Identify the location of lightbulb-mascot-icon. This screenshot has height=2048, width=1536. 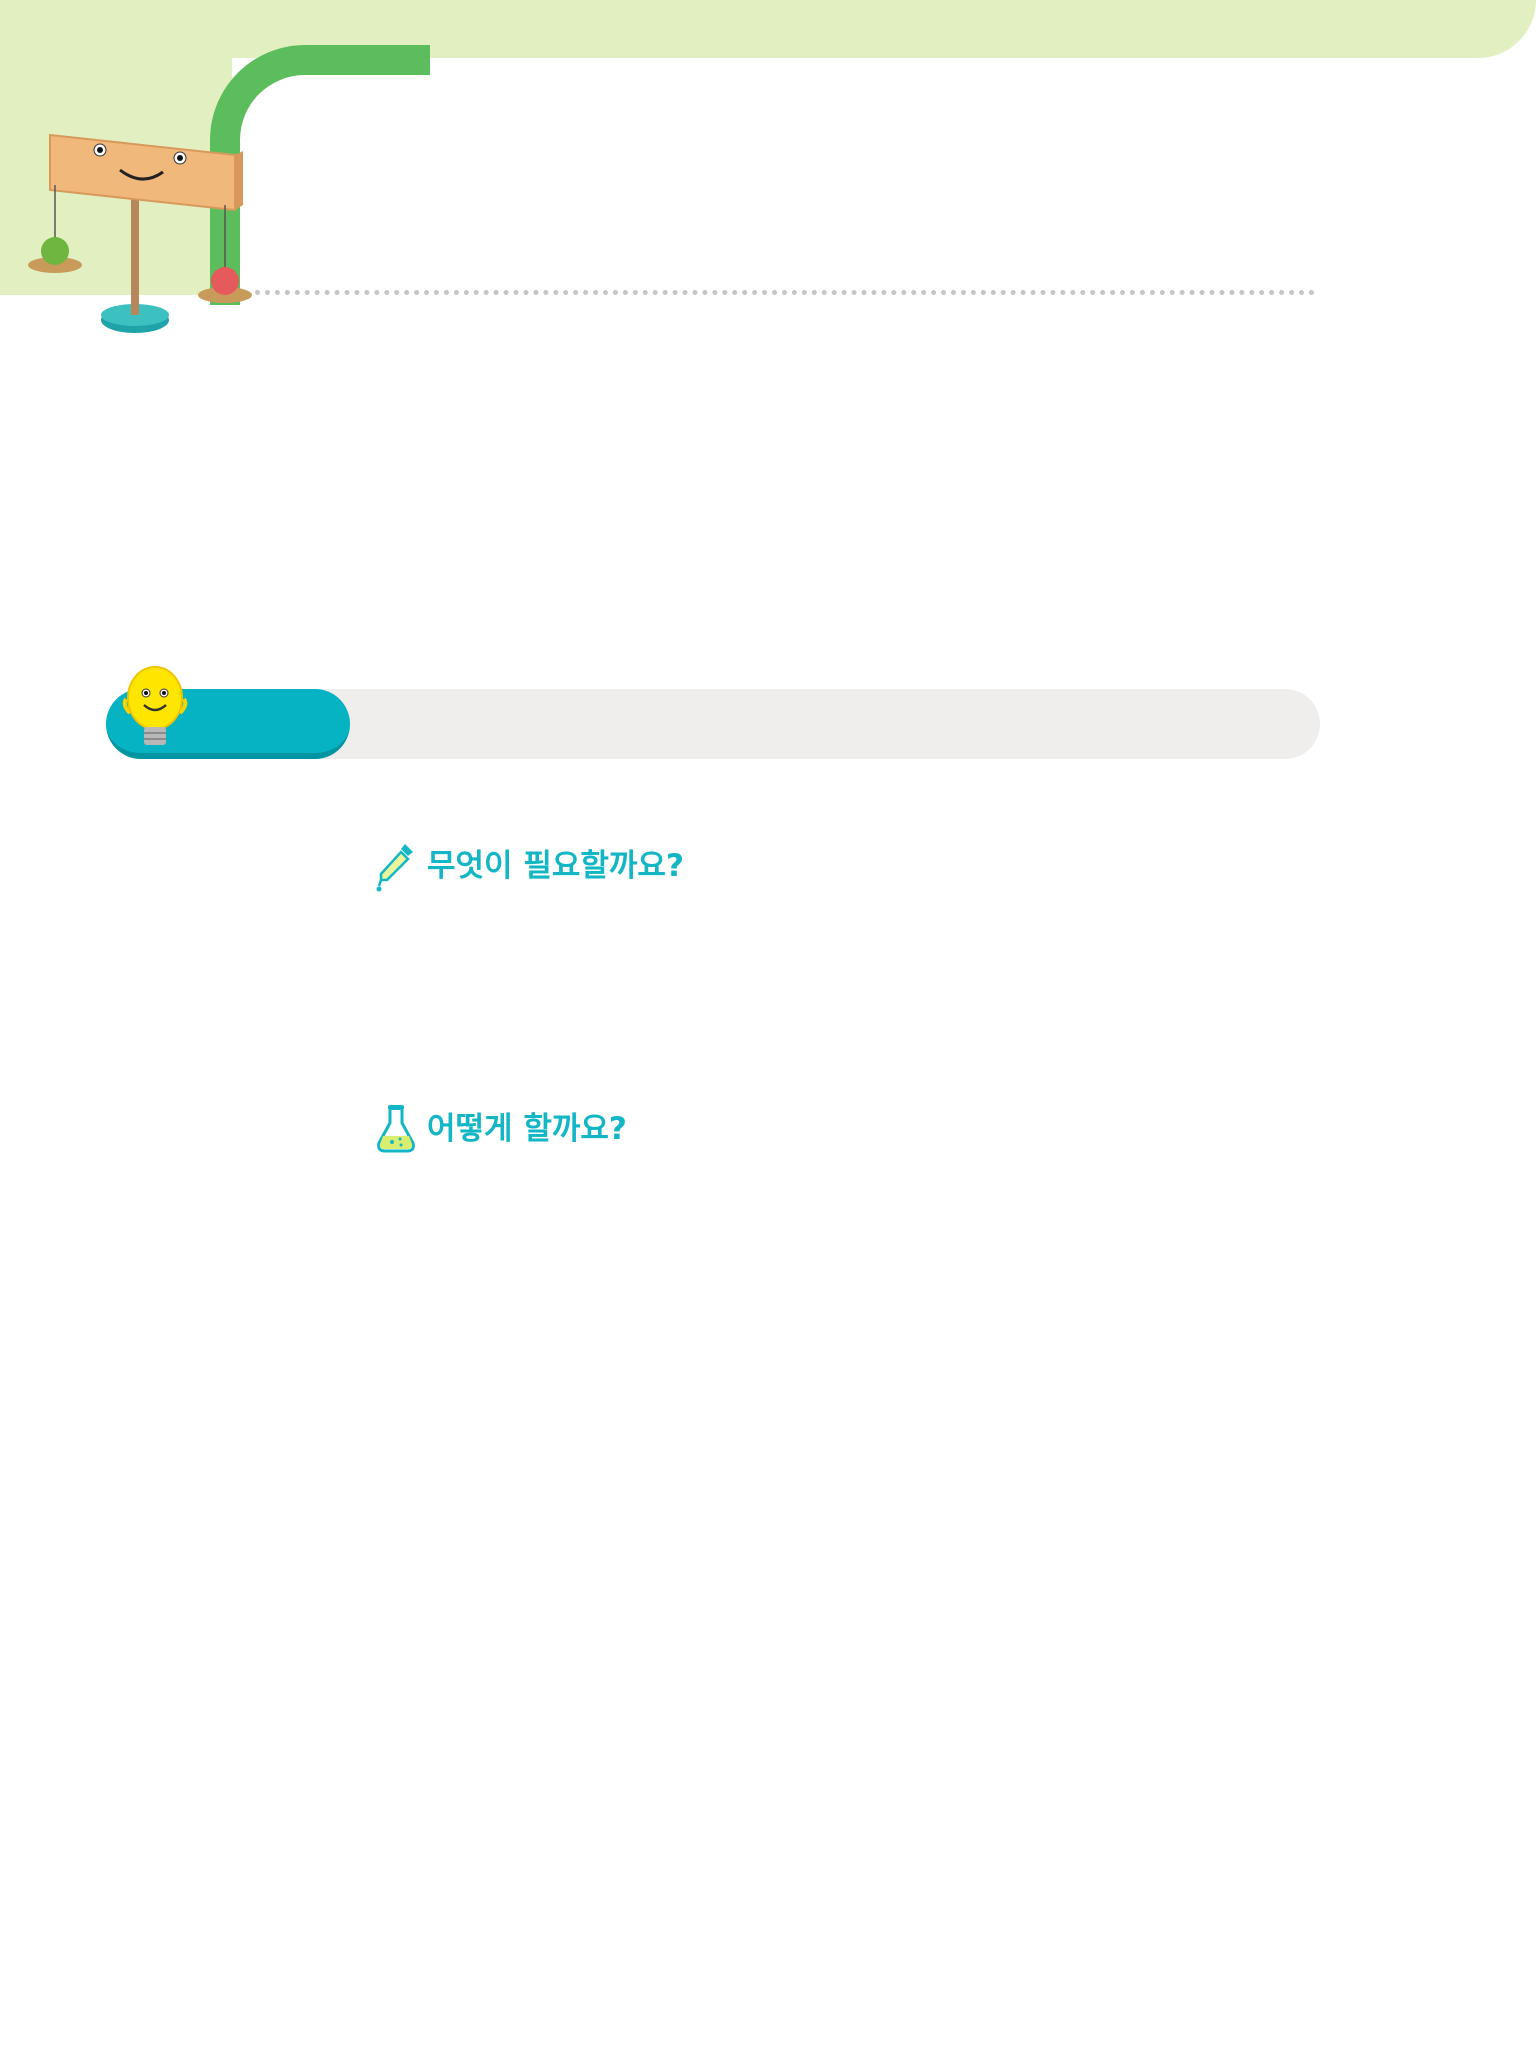
(155, 705).